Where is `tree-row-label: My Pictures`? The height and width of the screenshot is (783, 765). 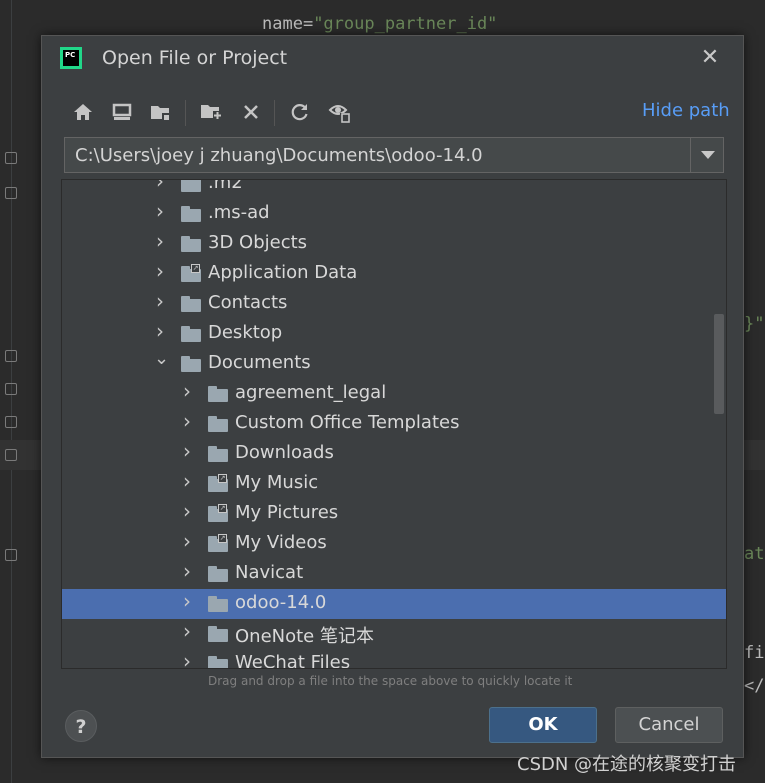 tree-row-label: My Pictures is located at coordinates (287, 512).